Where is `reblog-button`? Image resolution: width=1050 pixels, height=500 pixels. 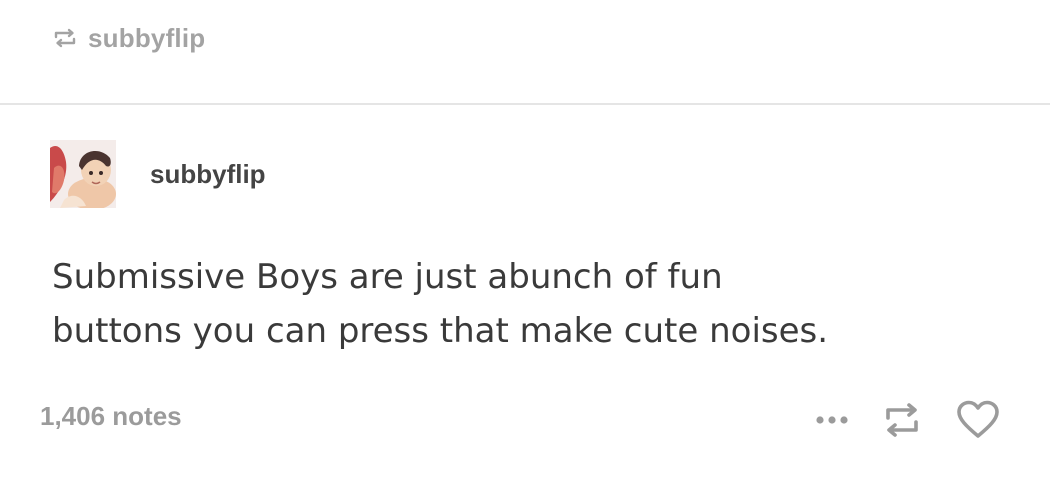 reblog-button is located at coordinates (902, 420).